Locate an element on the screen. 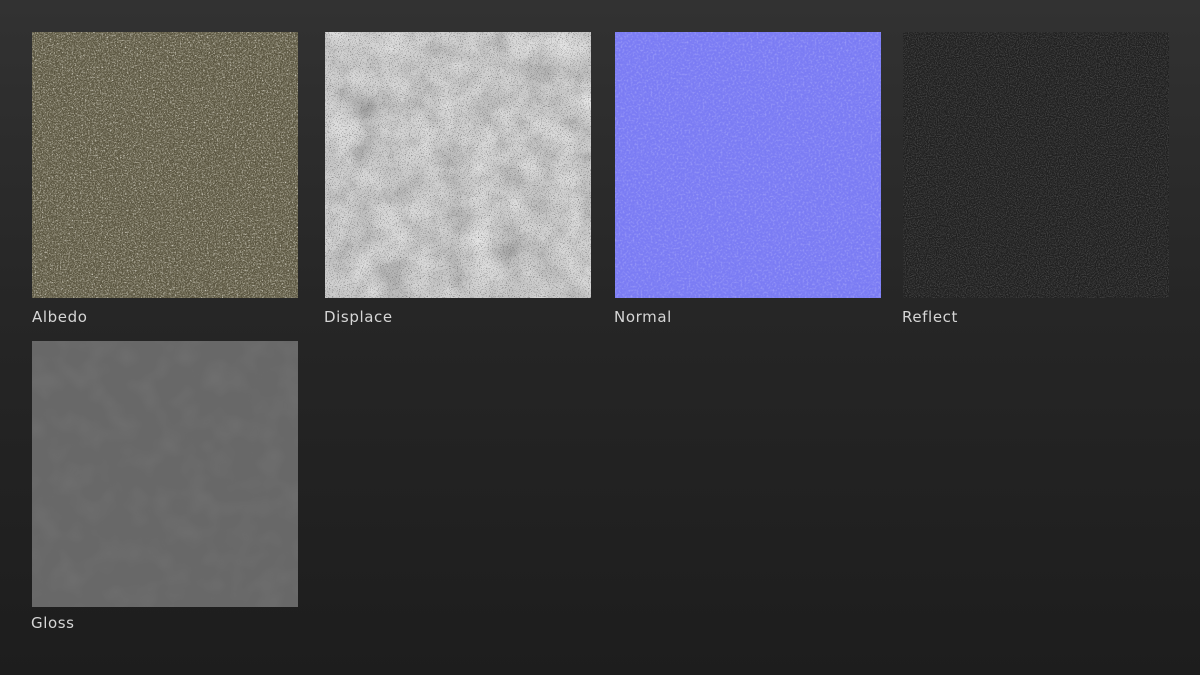 Image resolution: width=1200 pixels, height=675 pixels. albedo-texture-image is located at coordinates (165, 165).